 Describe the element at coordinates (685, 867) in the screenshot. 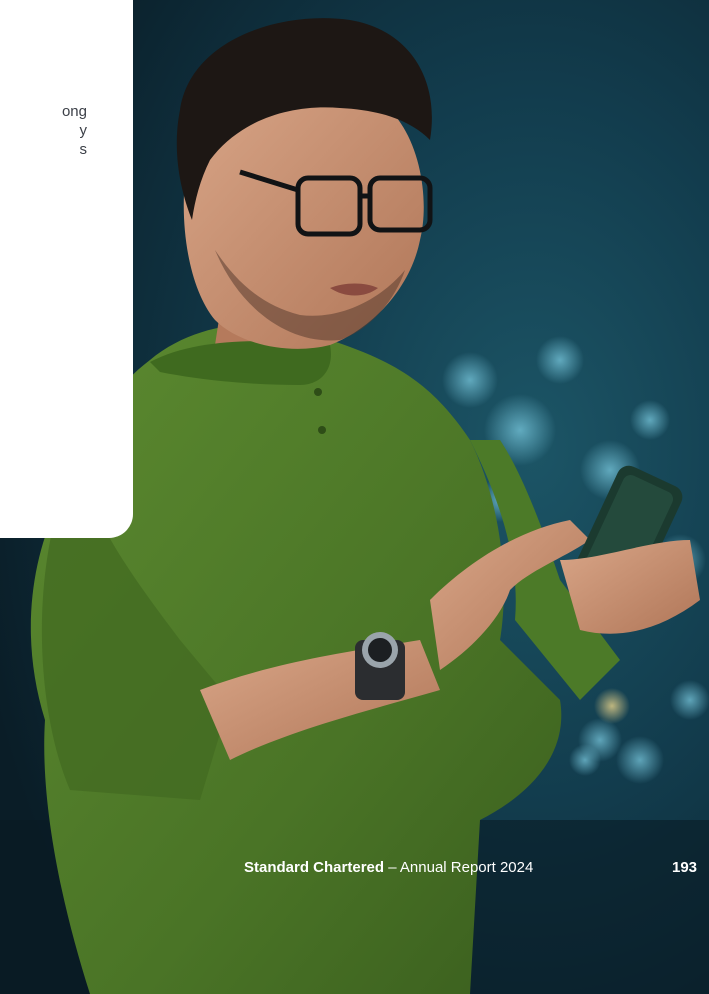

I see `page-number: 193` at that location.